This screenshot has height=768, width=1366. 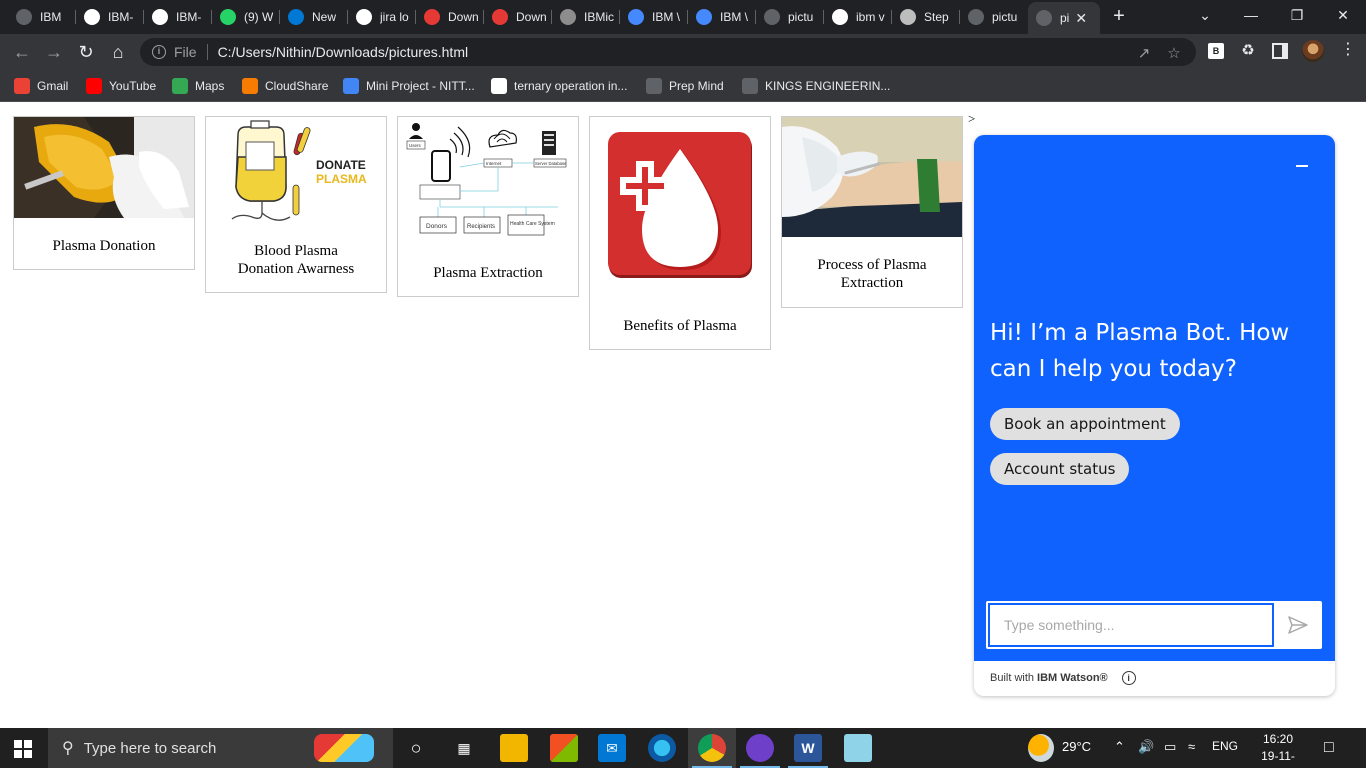 I want to click on cloudshare-icon, so click(x=250, y=86).